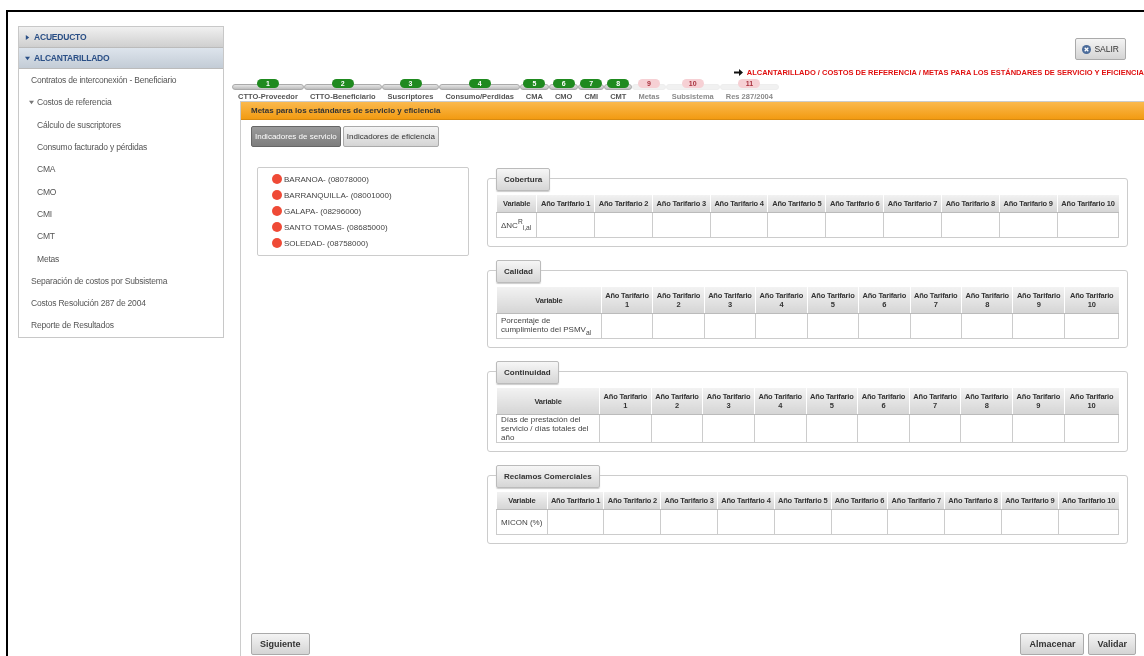 This screenshot has height=656, width=1144. I want to click on menu-item: Consumo facturado y pérdidas, so click(121, 147).